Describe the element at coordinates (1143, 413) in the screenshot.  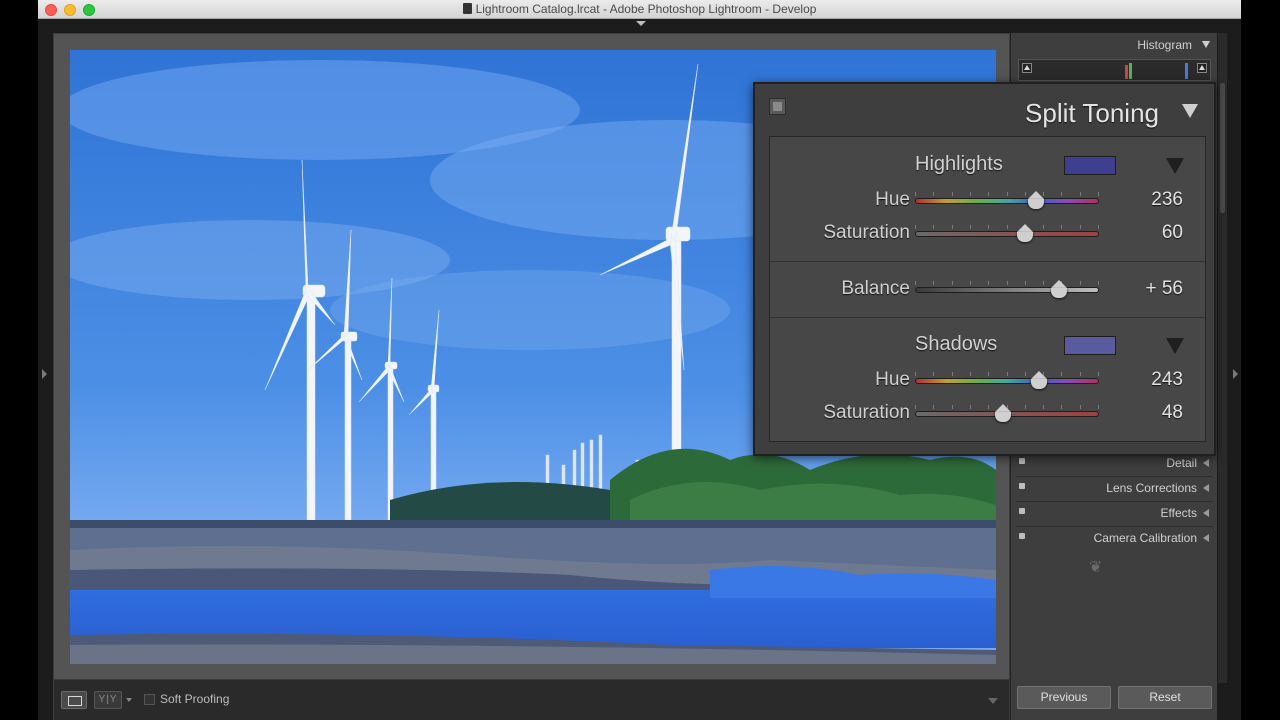
I see `shadows-saturation-value: 48` at that location.